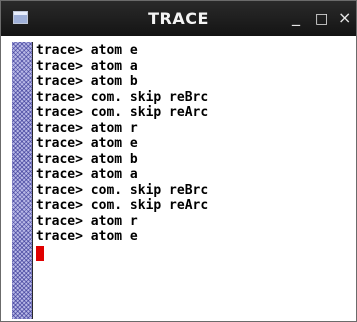 Image resolution: width=357 pixels, height=322 pixels. I want to click on scrollbar, so click(22, 180).